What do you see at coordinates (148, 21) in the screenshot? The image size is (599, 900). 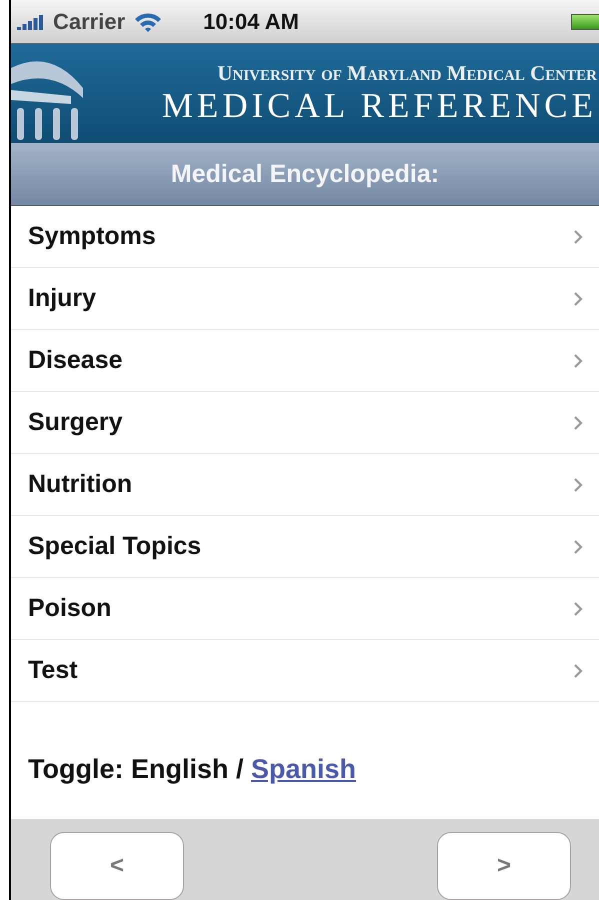 I see `wifi-icon` at bounding box center [148, 21].